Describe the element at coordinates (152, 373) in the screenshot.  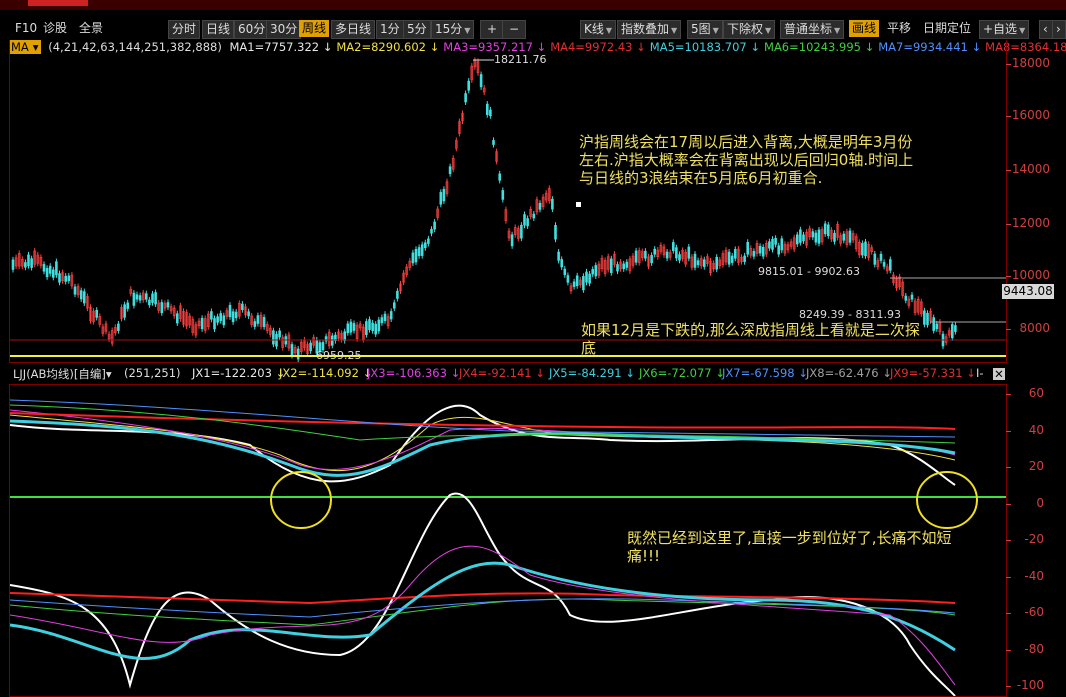
I see `indicator-params: (251,251)` at that location.